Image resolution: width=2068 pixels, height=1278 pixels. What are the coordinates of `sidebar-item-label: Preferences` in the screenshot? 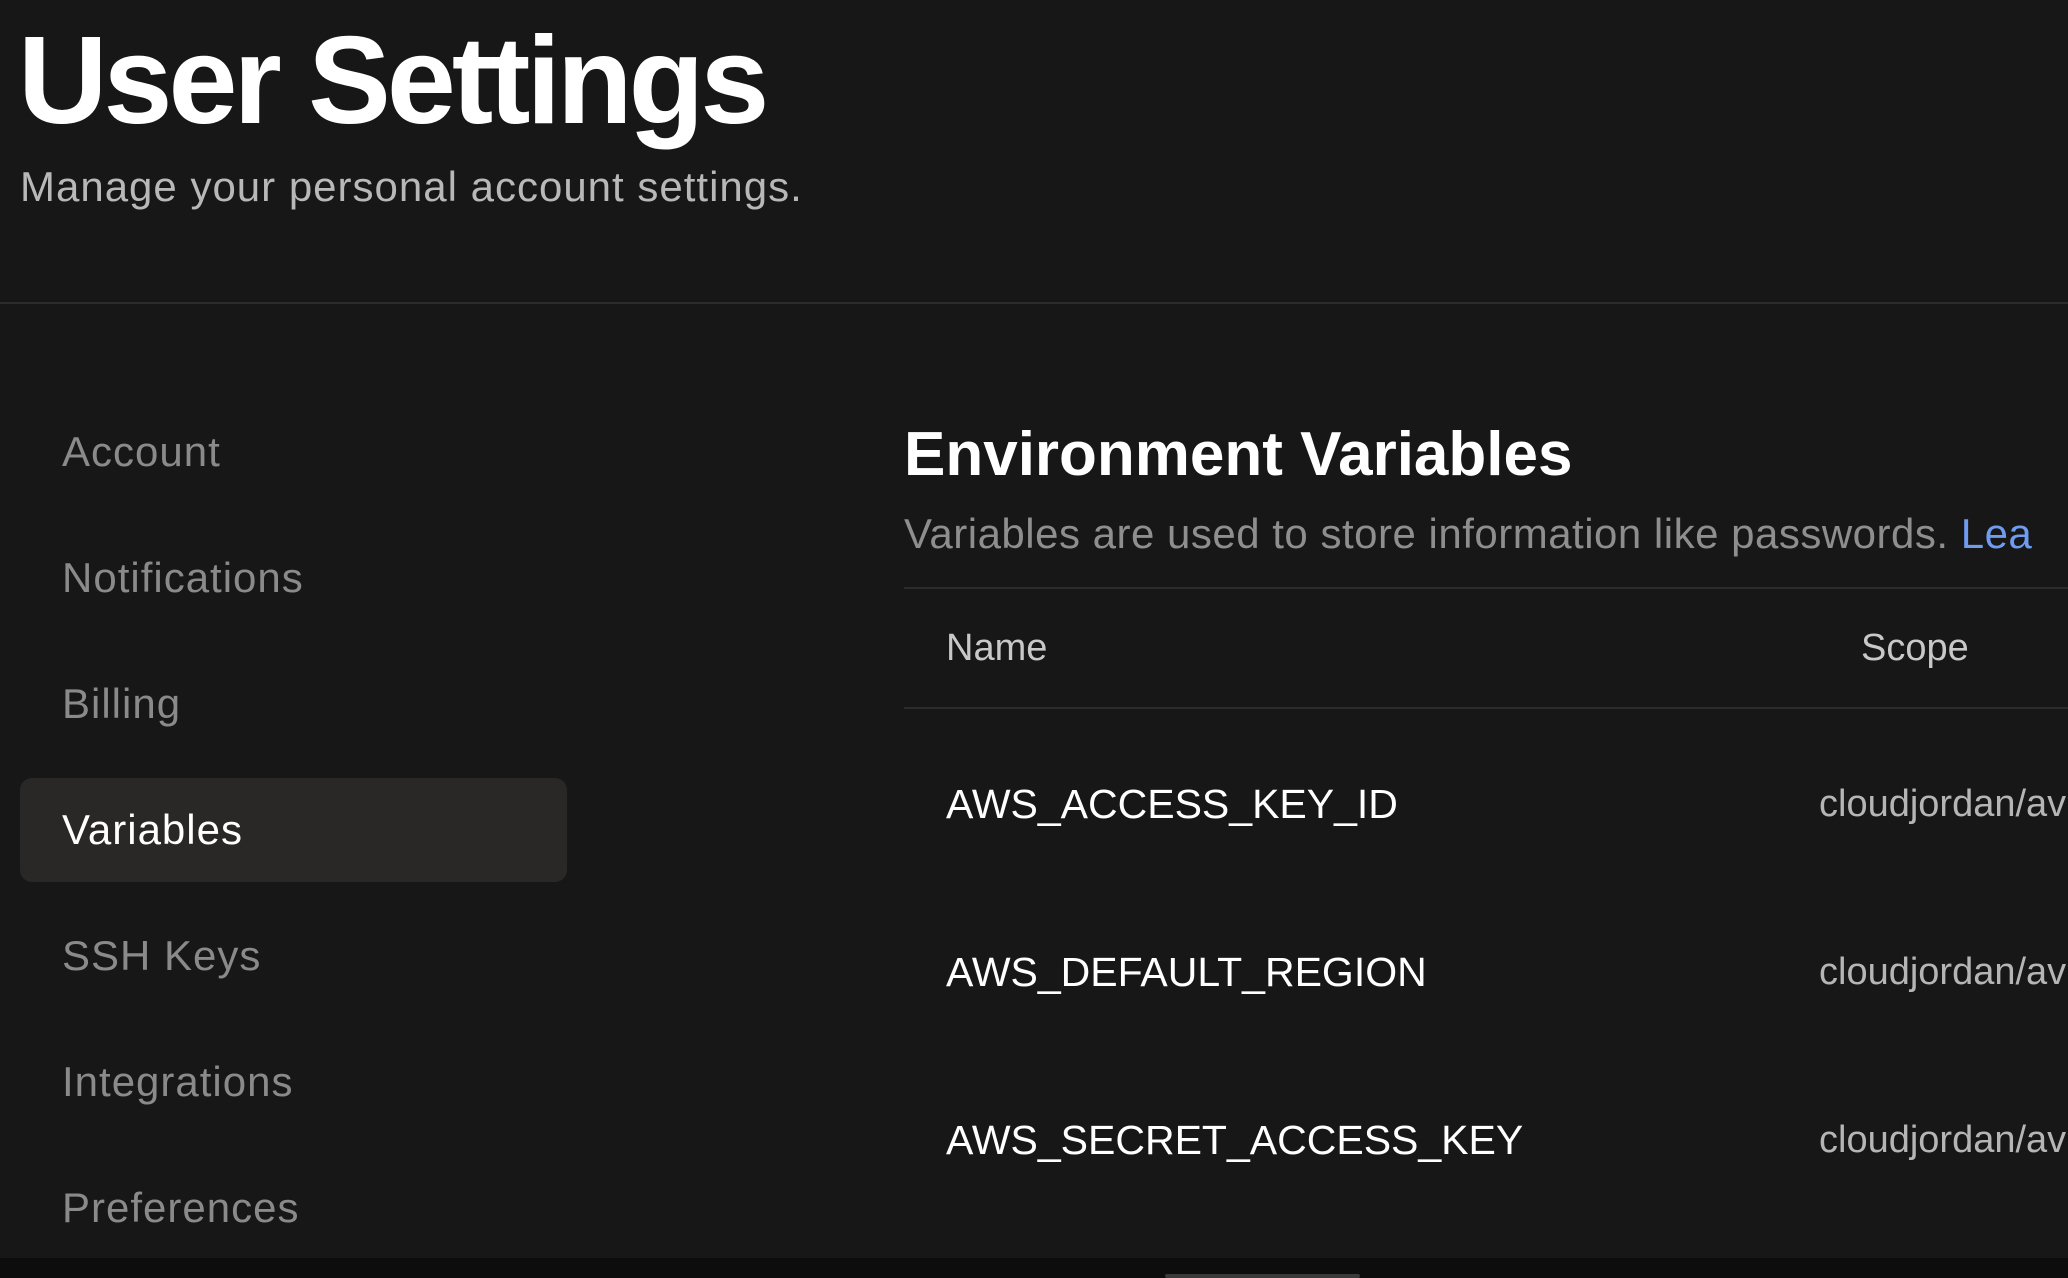 It's located at (181, 1207).